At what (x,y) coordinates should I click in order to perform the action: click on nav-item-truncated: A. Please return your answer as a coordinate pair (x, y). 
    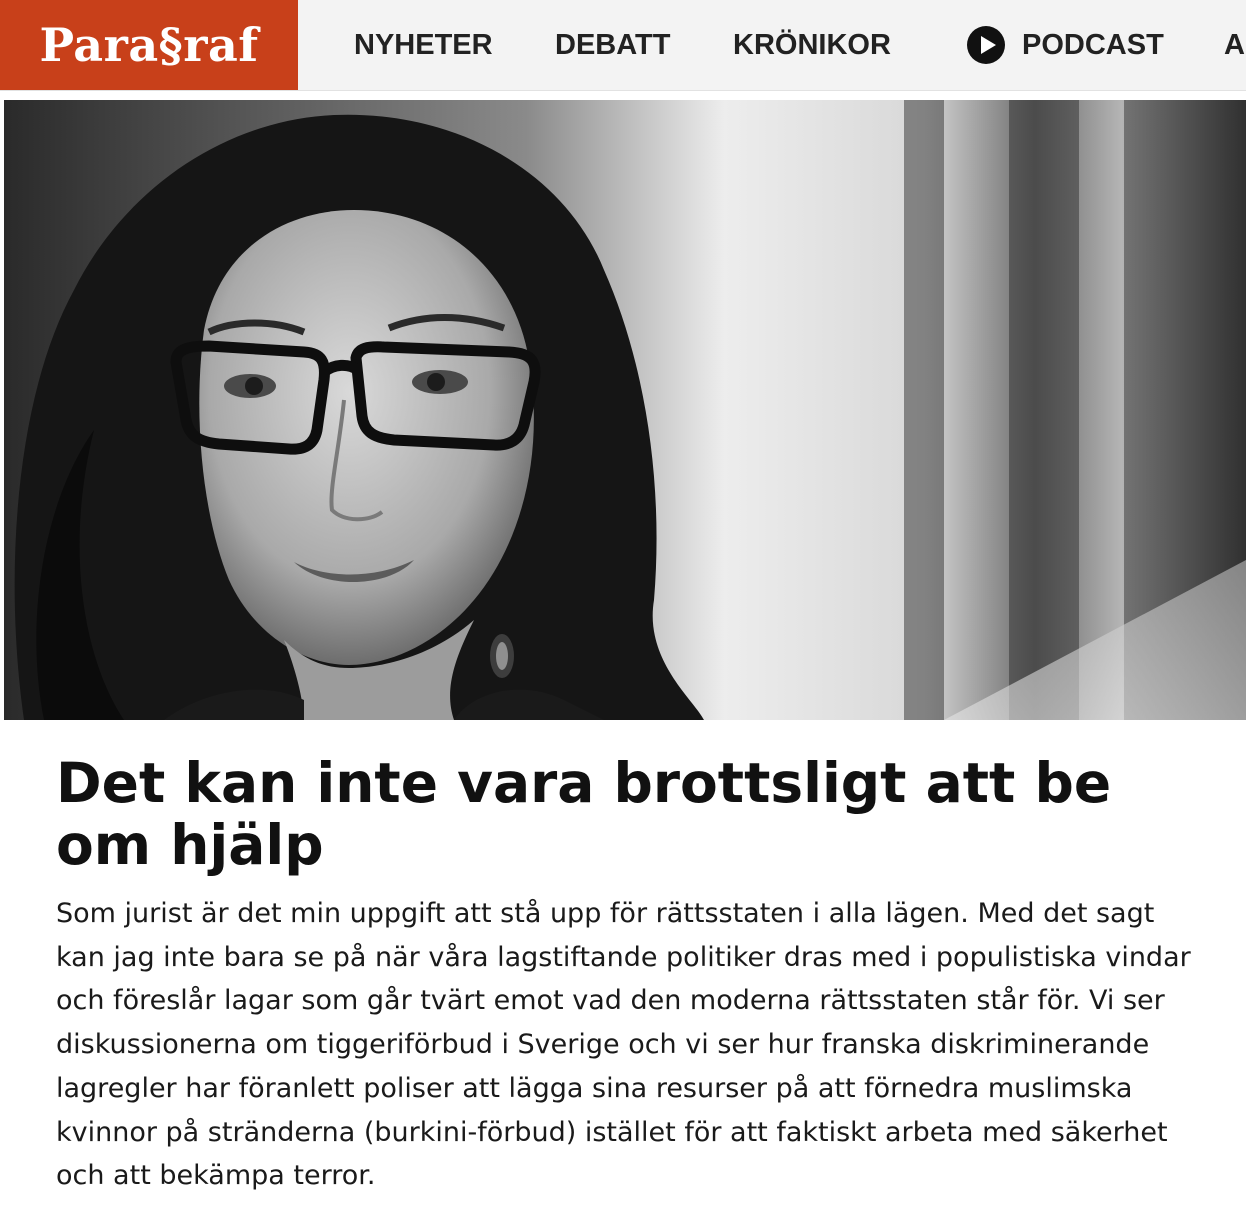
    Looking at the image, I should click on (1234, 45).